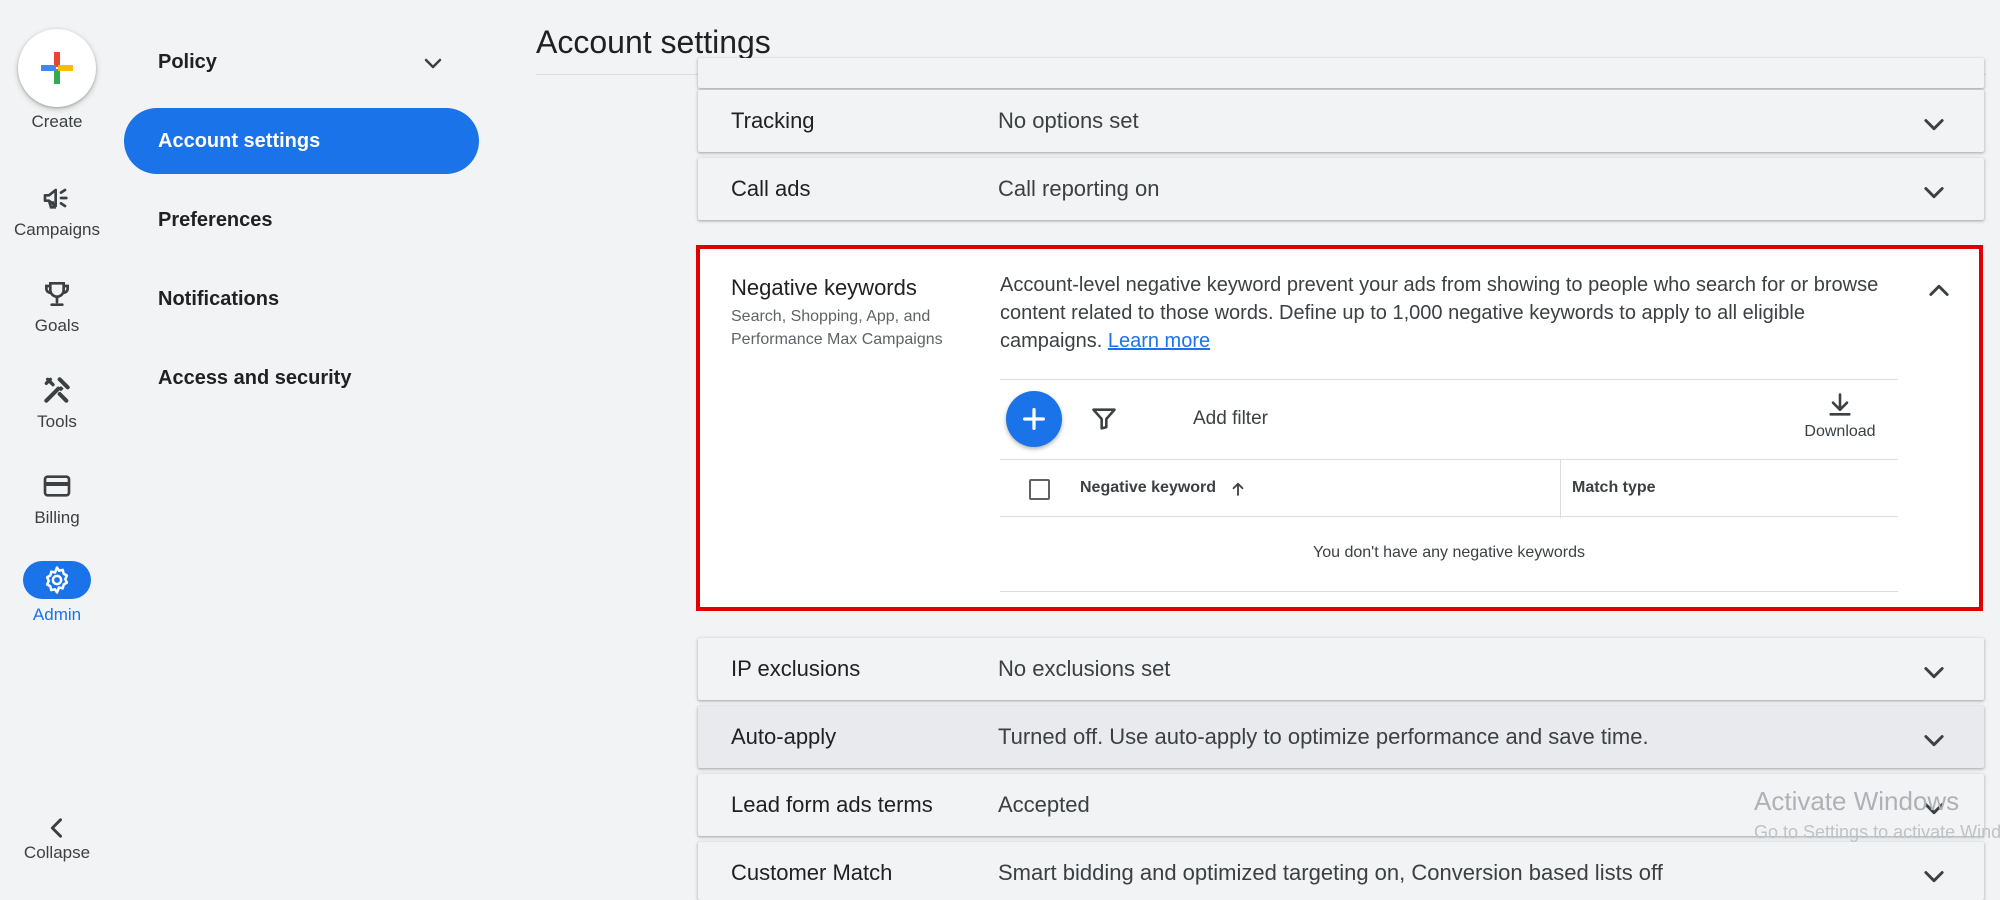  What do you see at coordinates (1840, 404) in the screenshot?
I see `download-icon` at bounding box center [1840, 404].